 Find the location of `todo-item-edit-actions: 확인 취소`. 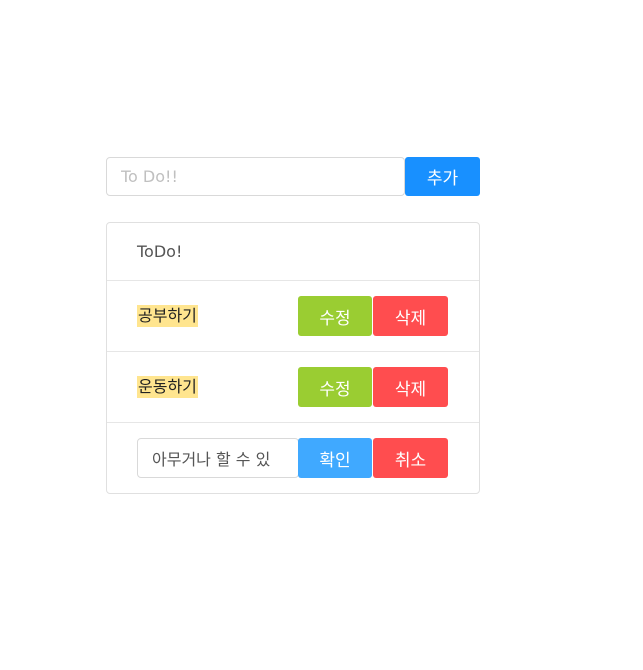

todo-item-edit-actions: 확인 취소 is located at coordinates (373, 458).